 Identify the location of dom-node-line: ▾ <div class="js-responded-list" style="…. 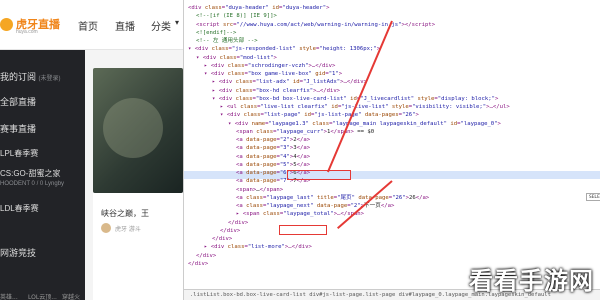
(282, 49).